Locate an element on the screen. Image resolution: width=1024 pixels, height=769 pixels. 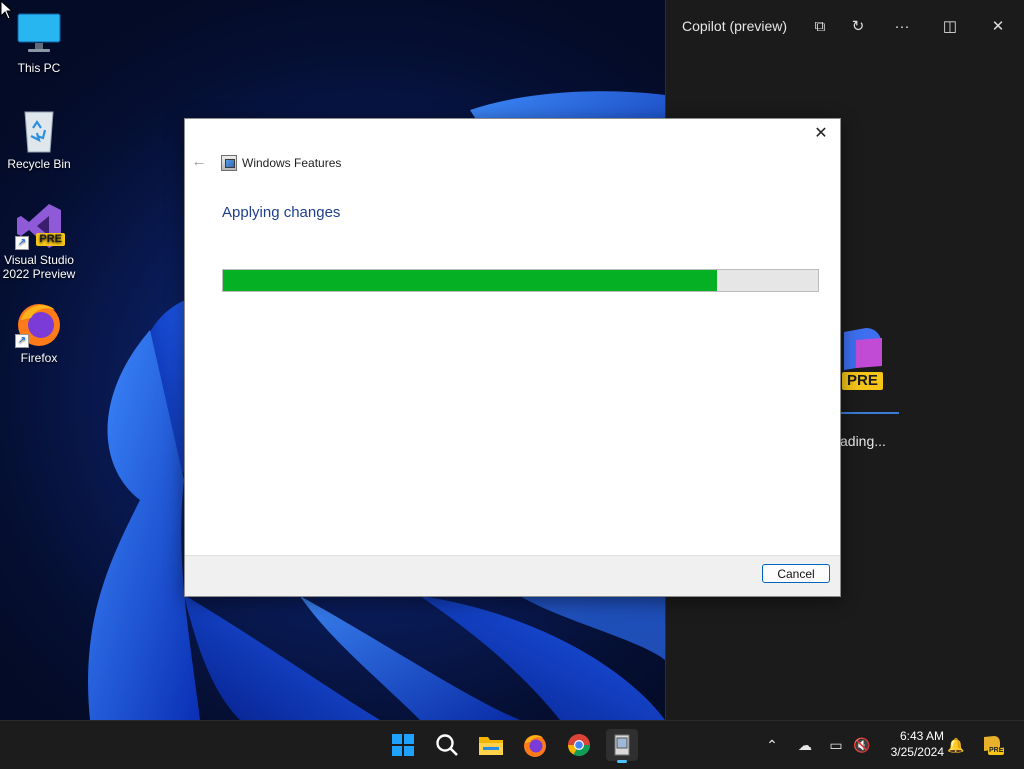
dock-pane-icon: ◫ is located at coordinates (950, 27).